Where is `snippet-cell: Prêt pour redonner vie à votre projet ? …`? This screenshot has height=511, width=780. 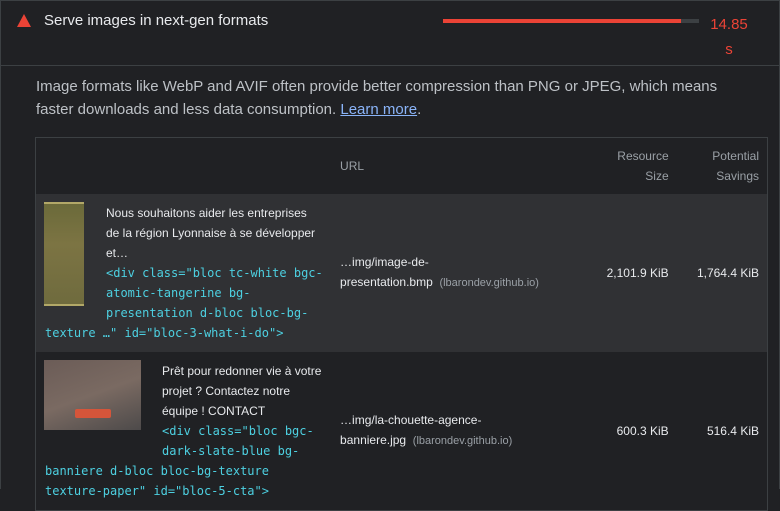 snippet-cell: Prêt pour redonner vie à votre projet ? … is located at coordinates (184, 431).